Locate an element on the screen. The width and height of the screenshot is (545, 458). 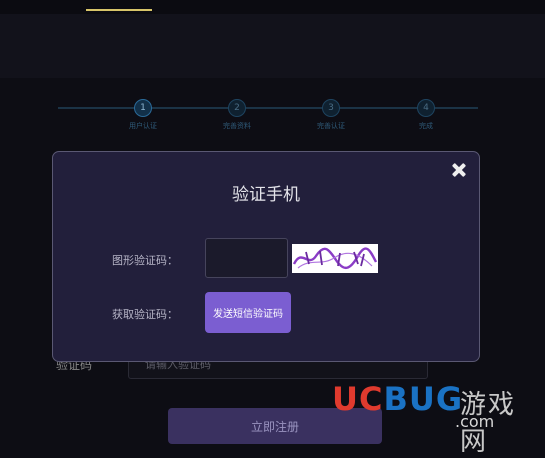
step-label: 完善资料 is located at coordinates (237, 126).